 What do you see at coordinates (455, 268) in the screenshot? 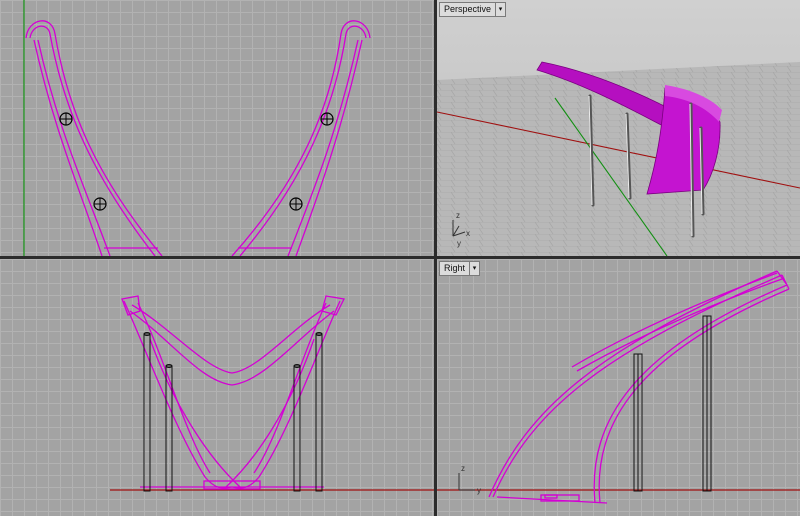
I see `viewport-name: Right` at bounding box center [455, 268].